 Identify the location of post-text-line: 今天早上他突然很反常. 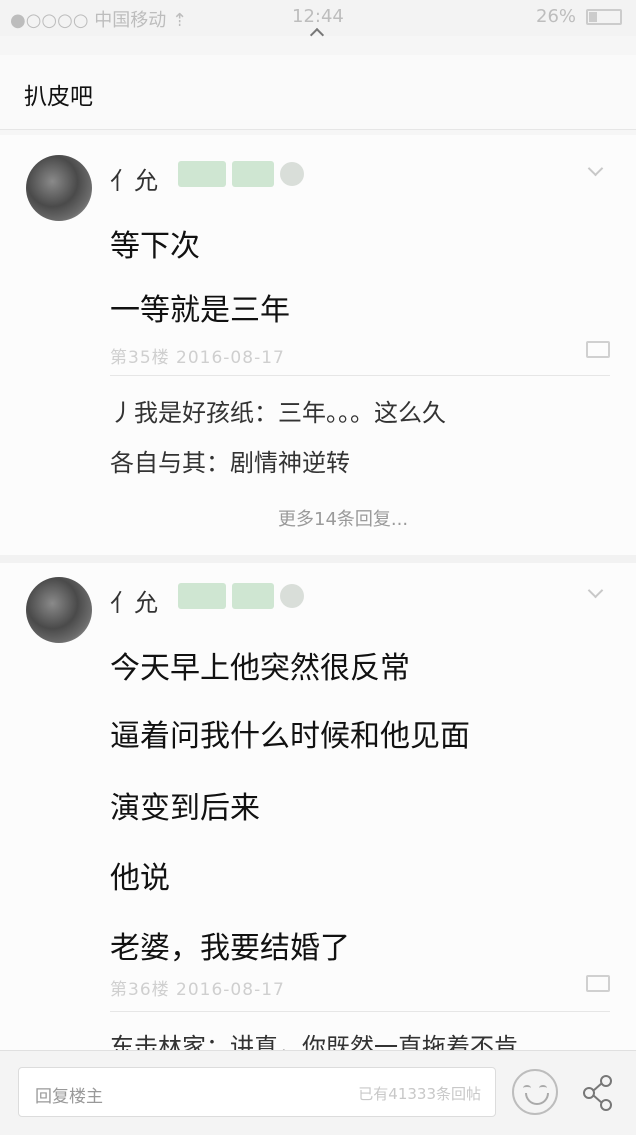
(260, 668).